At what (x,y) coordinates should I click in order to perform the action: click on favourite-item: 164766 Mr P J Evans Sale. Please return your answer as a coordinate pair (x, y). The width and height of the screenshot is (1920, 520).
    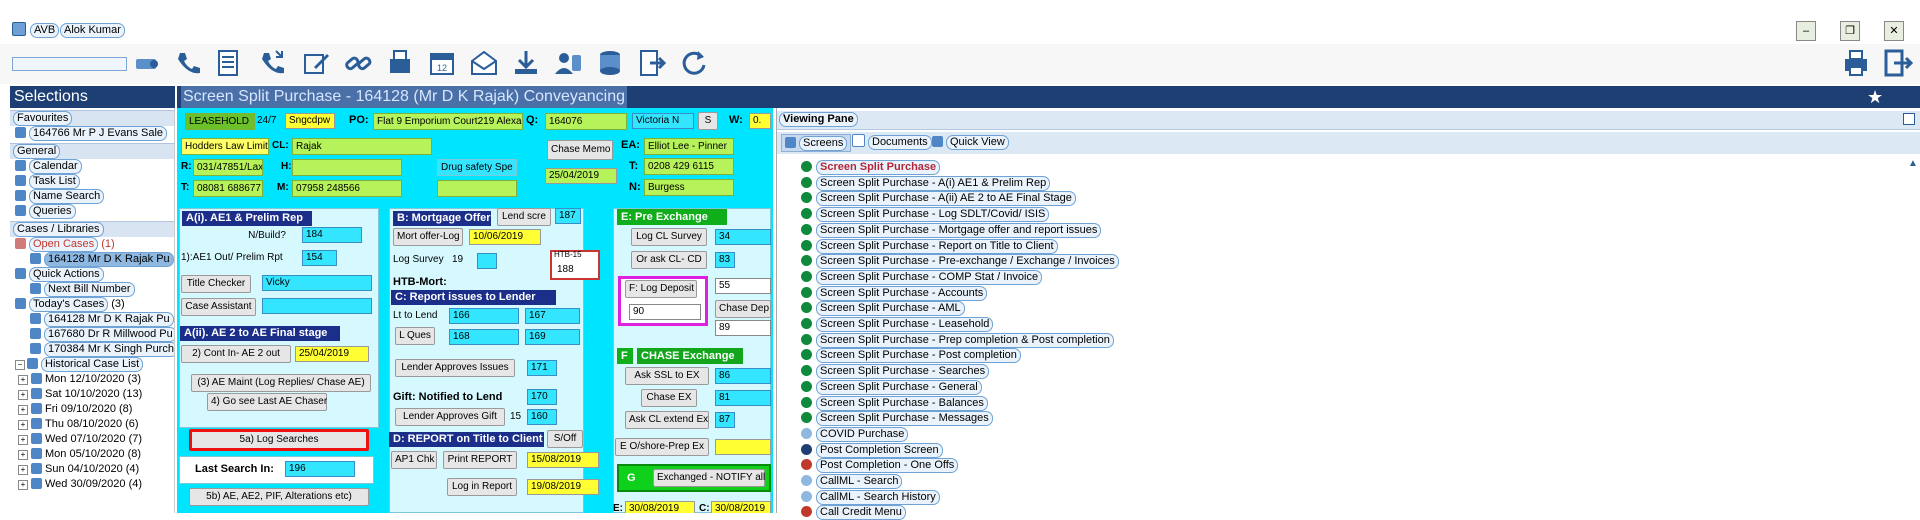
    Looking at the image, I should click on (92, 133).